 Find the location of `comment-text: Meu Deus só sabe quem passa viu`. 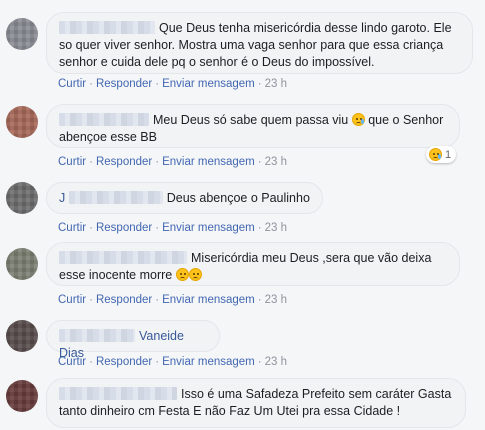

comment-text: Meu Deus só sabe quem passa viu is located at coordinates (251, 120).